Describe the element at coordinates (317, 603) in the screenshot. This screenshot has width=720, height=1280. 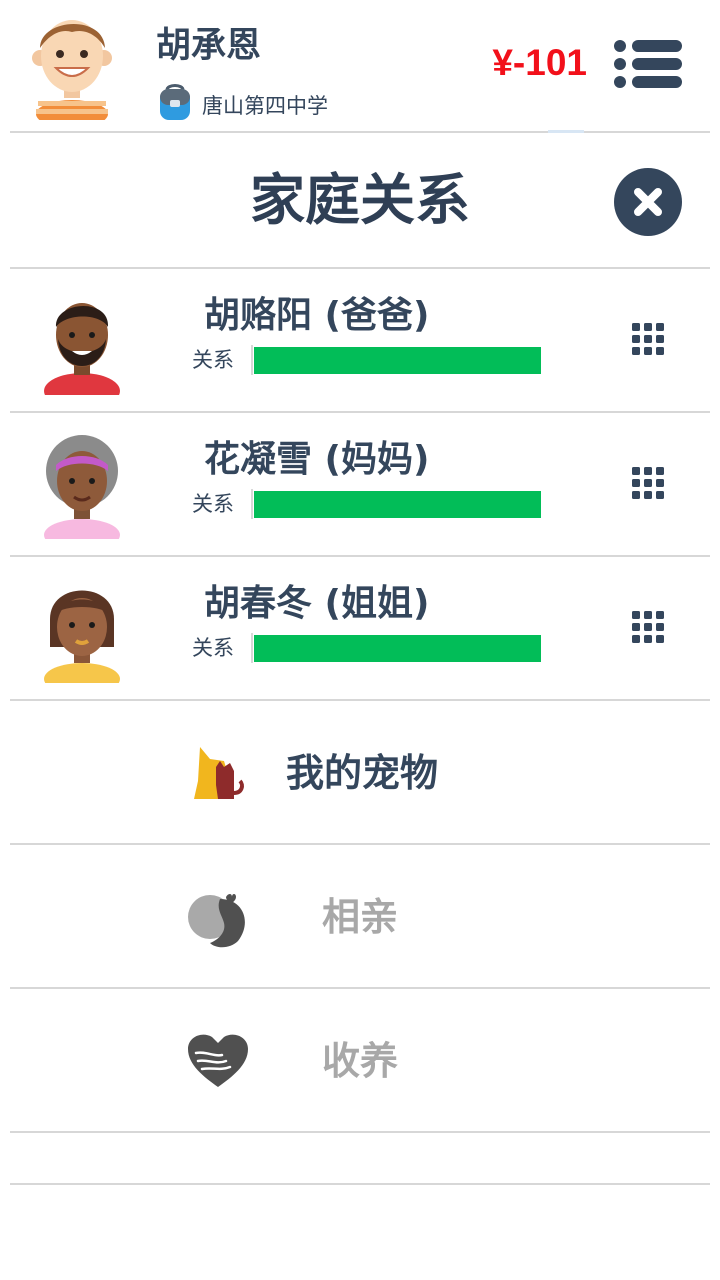
I see `family-member-name: 胡春冬 (姐姐)` at that location.